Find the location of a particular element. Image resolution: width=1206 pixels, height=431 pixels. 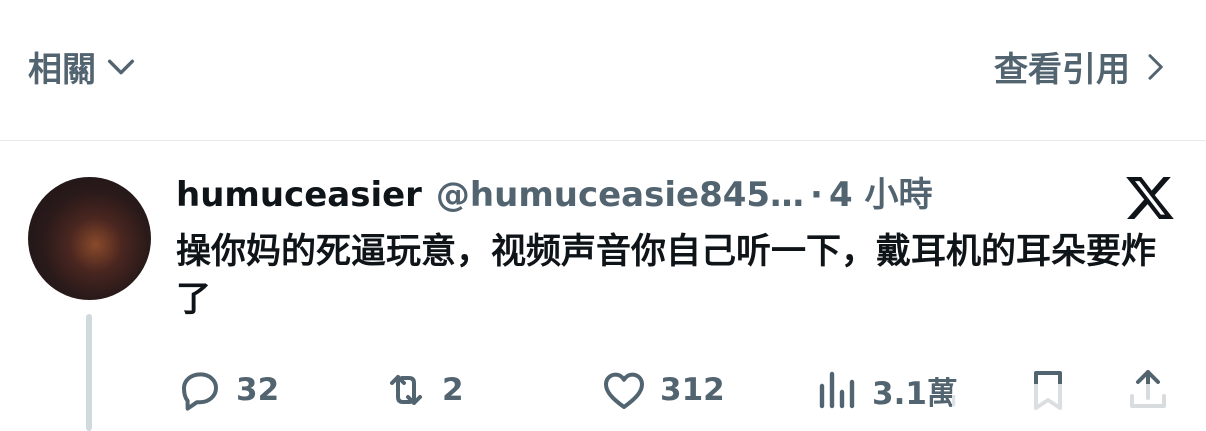

views-count: 3.1萬 is located at coordinates (915, 393).